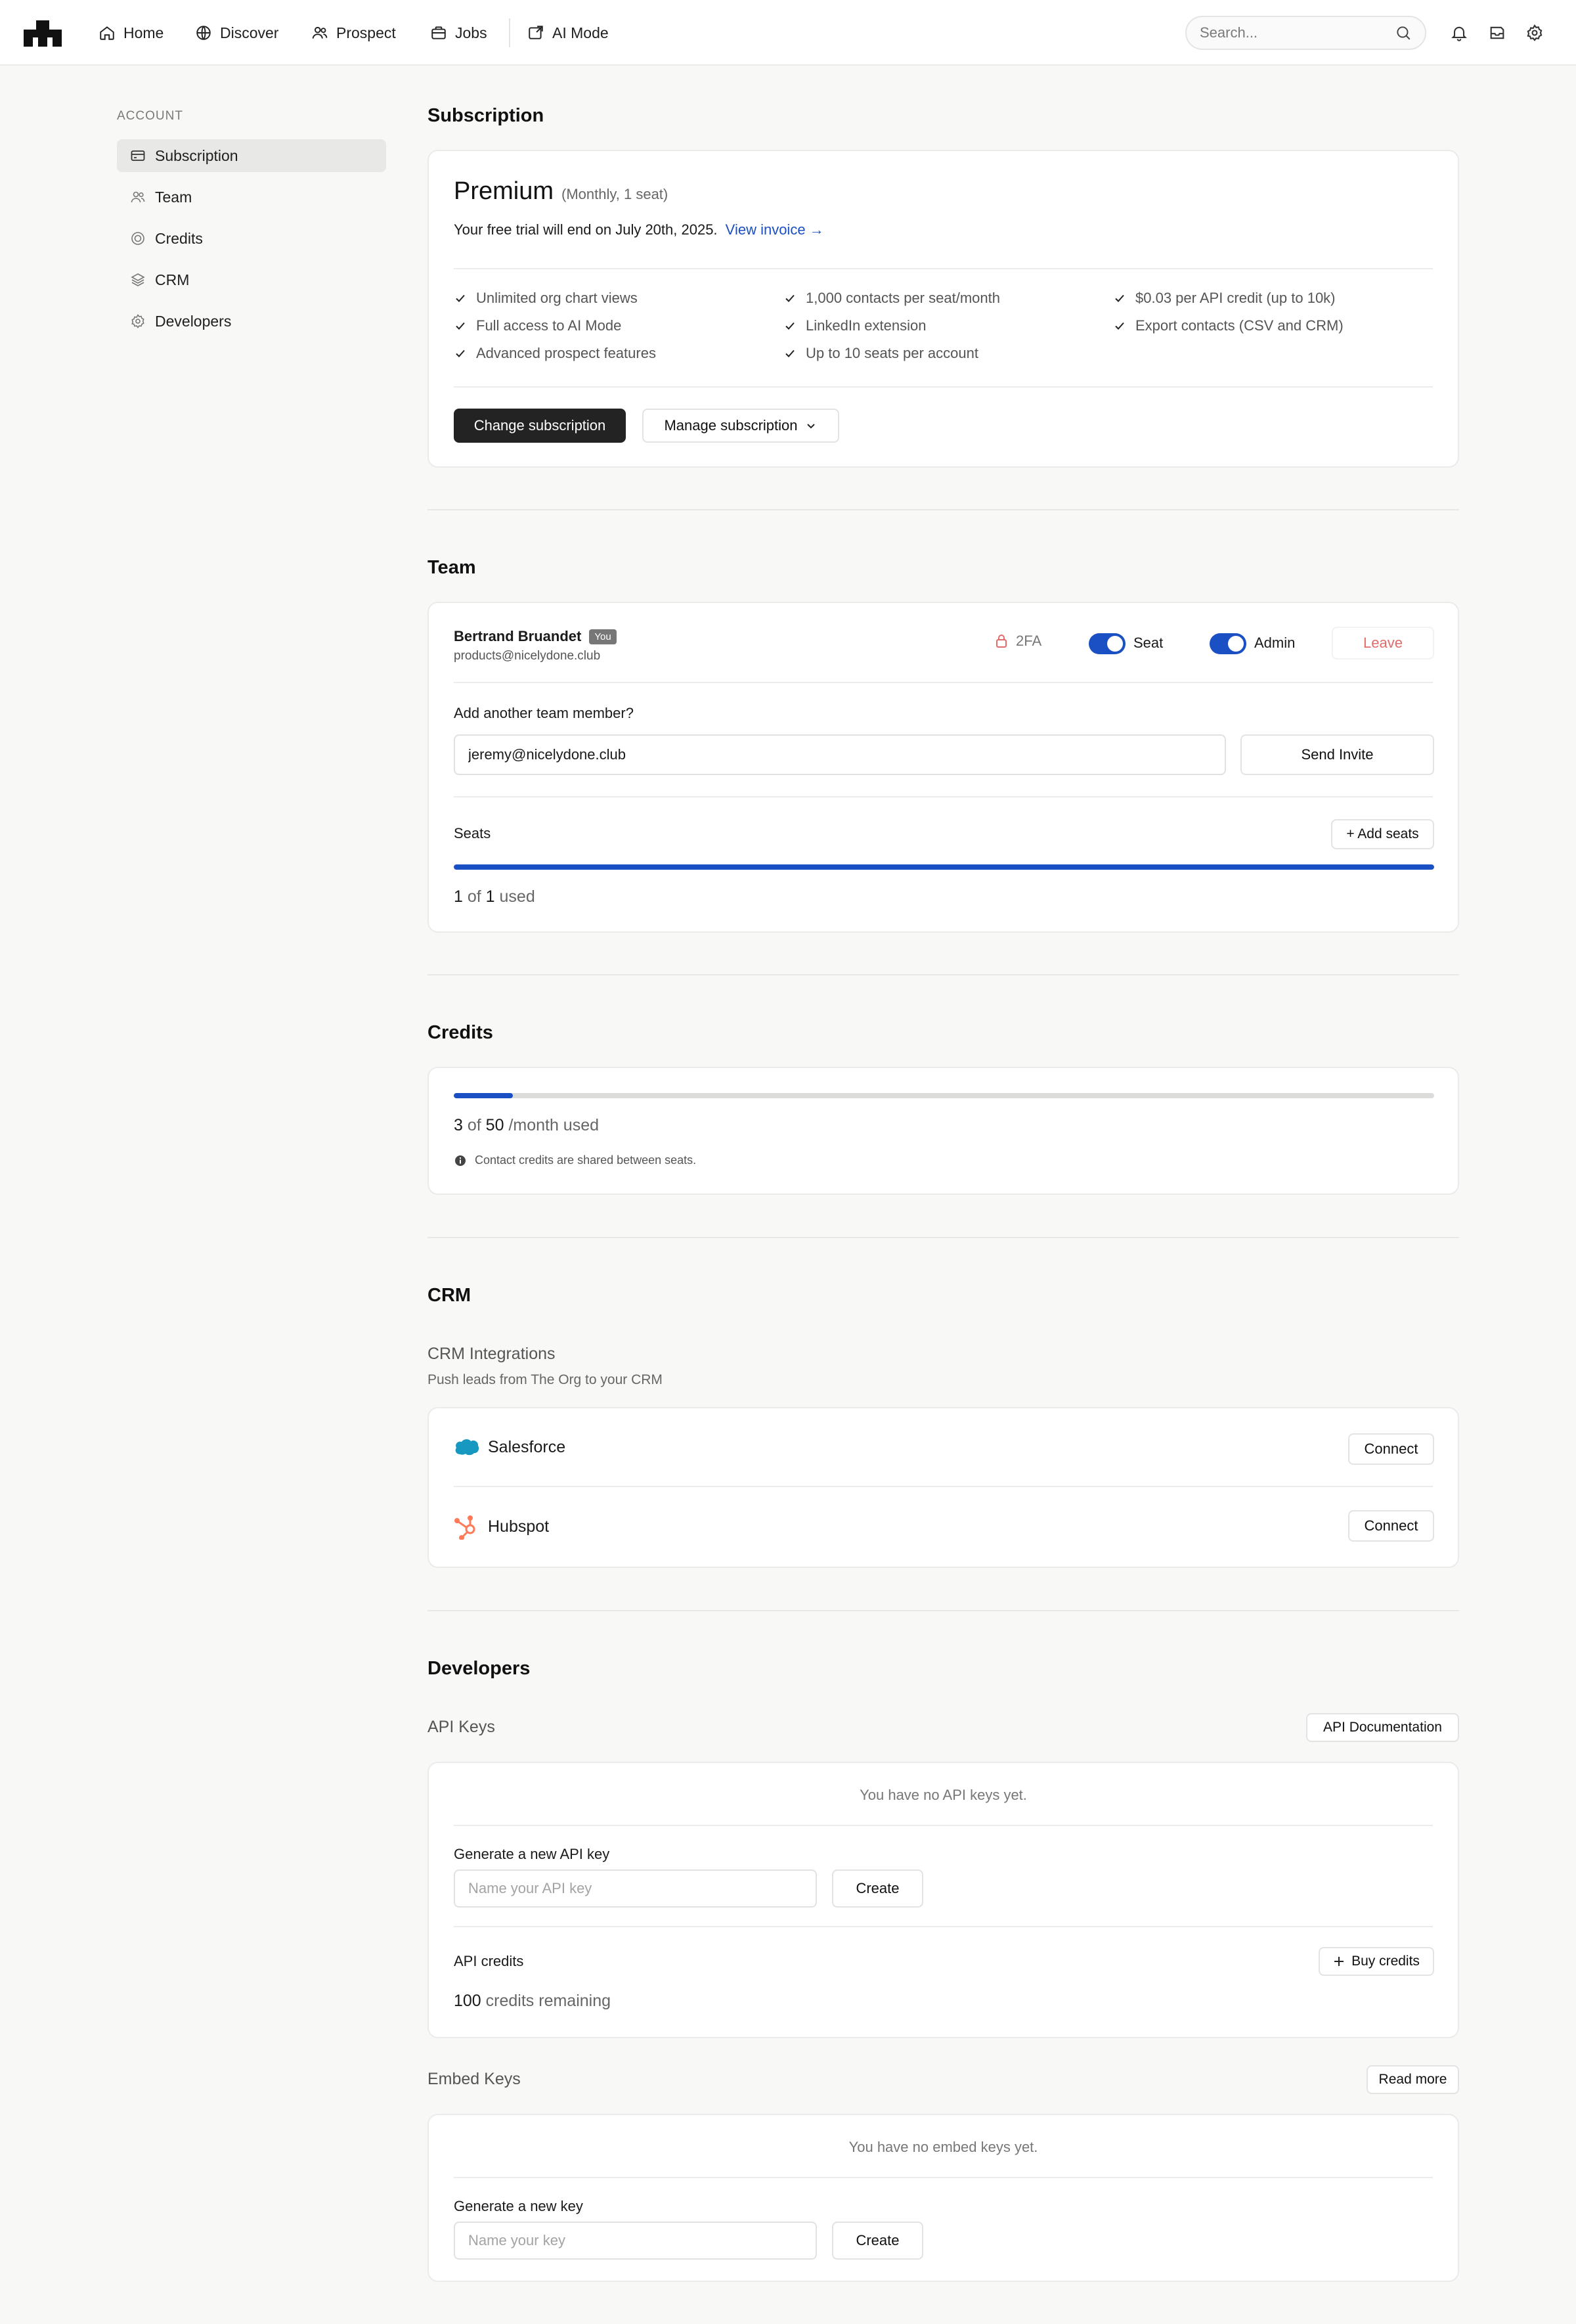  I want to click on sidebar-item-label: CRM, so click(172, 279).